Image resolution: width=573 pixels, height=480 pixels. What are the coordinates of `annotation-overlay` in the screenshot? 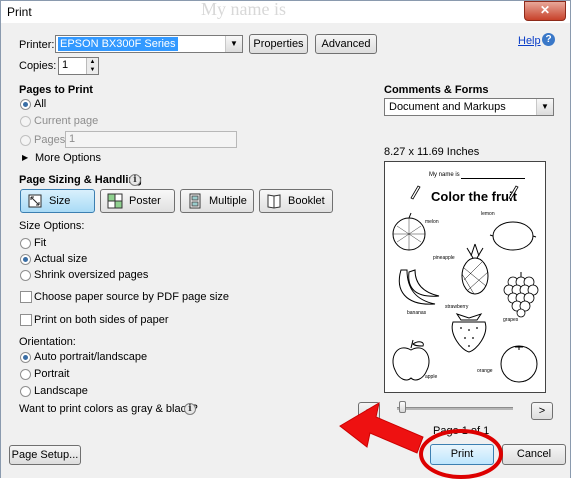 It's located at (421, 440).